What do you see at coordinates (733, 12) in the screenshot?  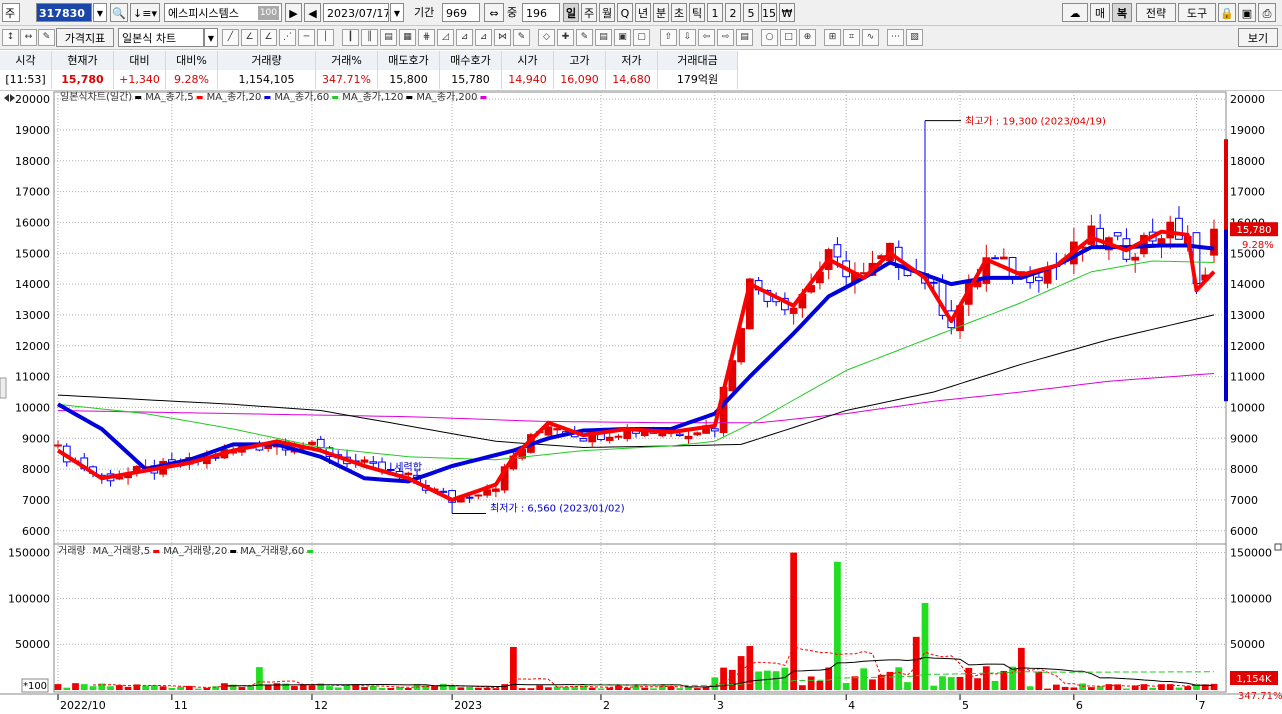 I see `interval-button-9: 2` at bounding box center [733, 12].